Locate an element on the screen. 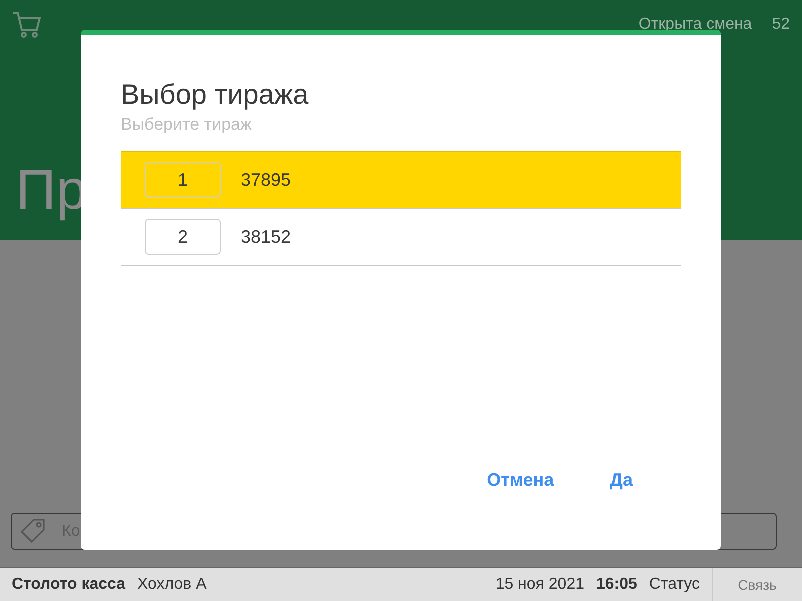 Image resolution: width=802 pixels, height=601 pixels. tag-icon is located at coordinates (33, 532).